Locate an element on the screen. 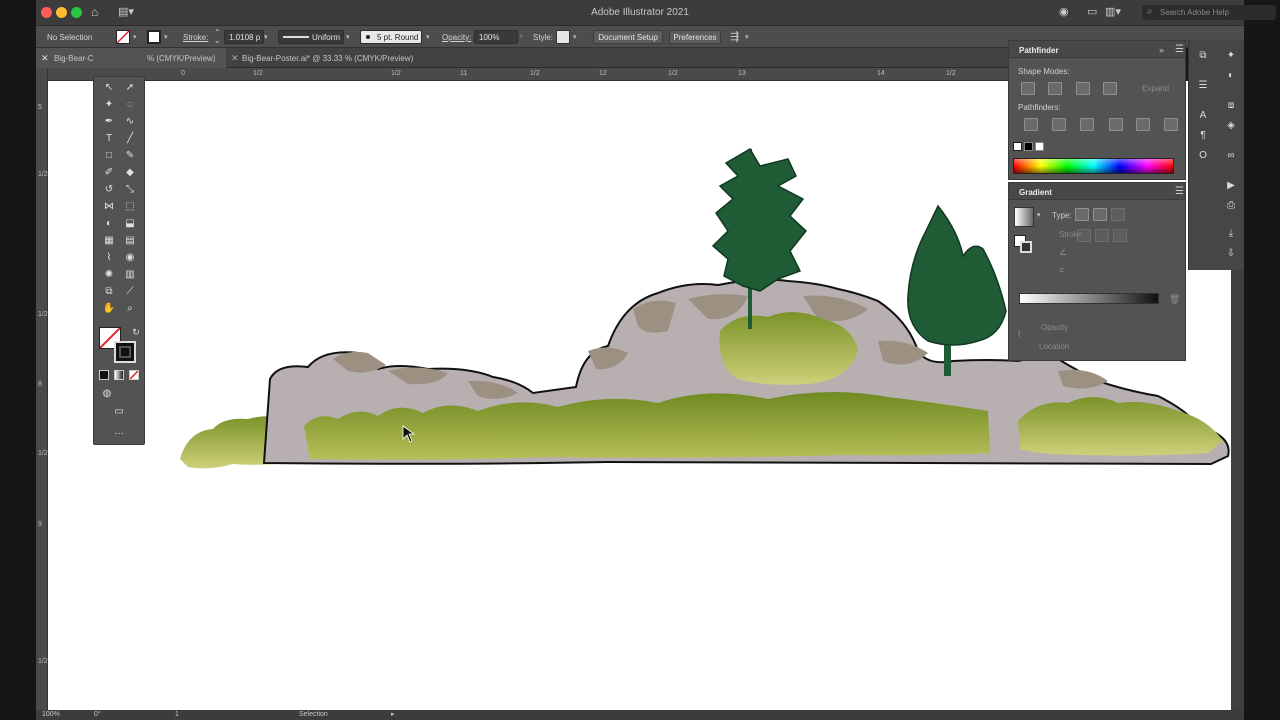  rotation-view: 0° is located at coordinates (97, 714).